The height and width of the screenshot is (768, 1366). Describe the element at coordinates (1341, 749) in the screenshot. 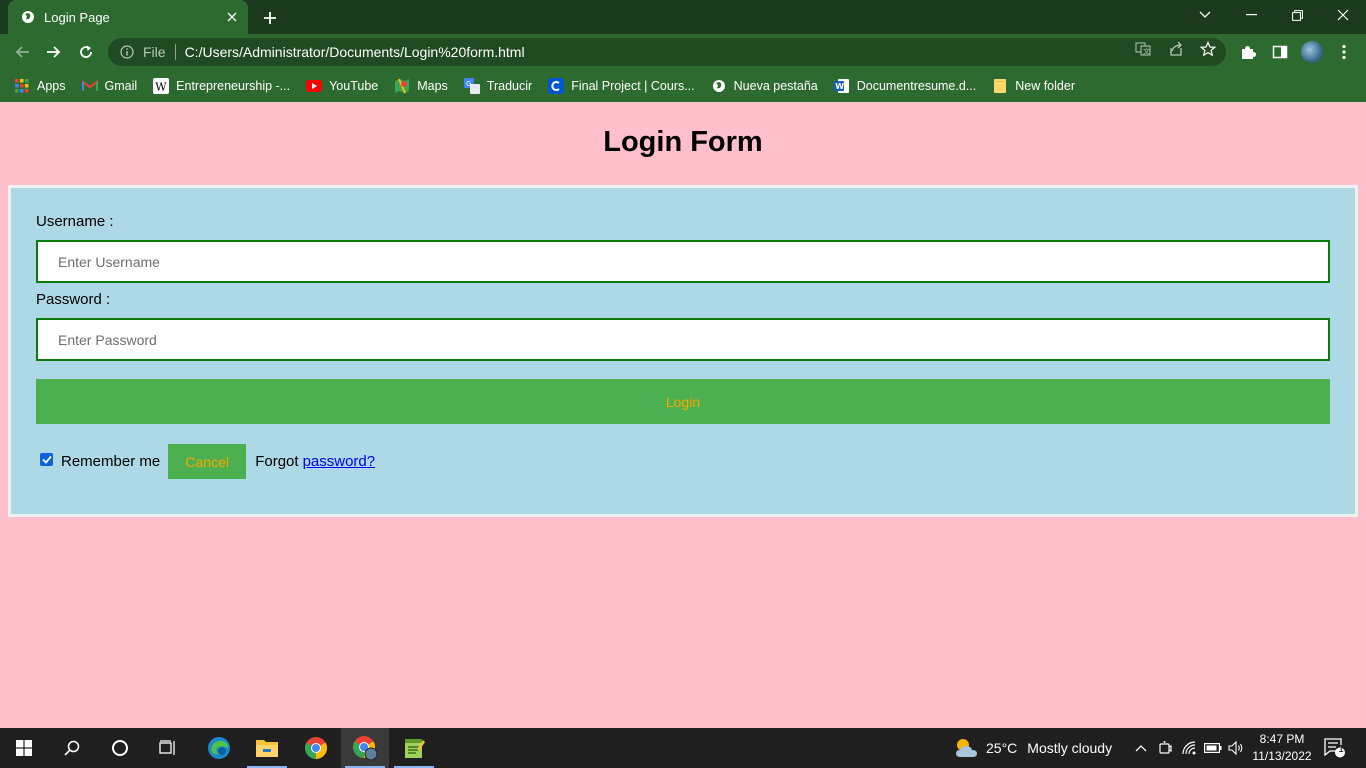

I see `notification-count: 1` at that location.